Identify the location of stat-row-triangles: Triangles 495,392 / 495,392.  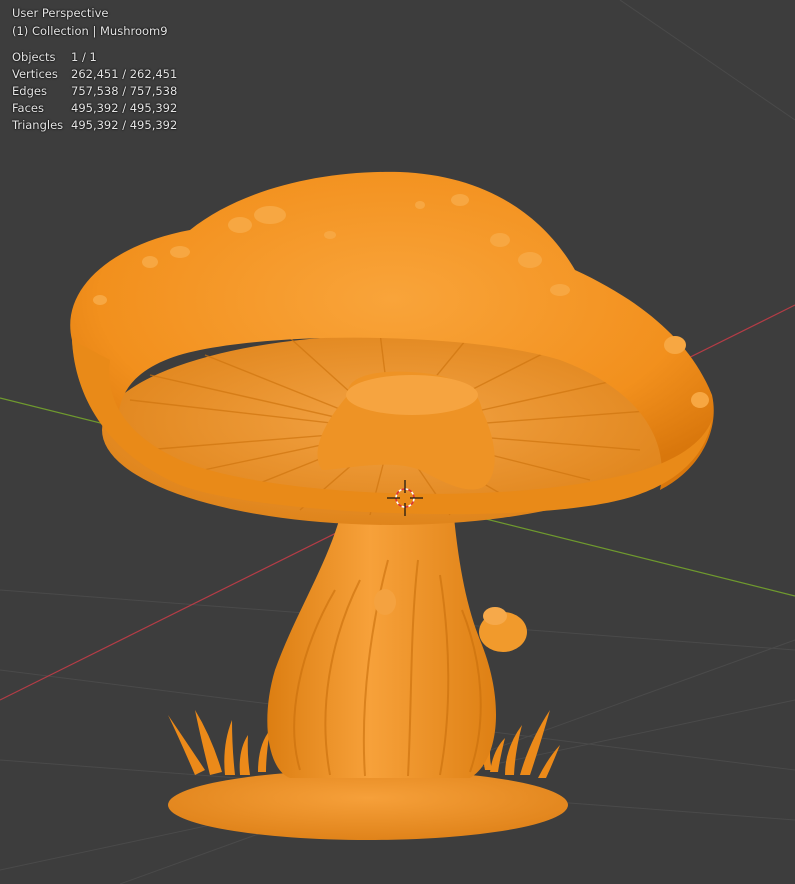
(94, 125).